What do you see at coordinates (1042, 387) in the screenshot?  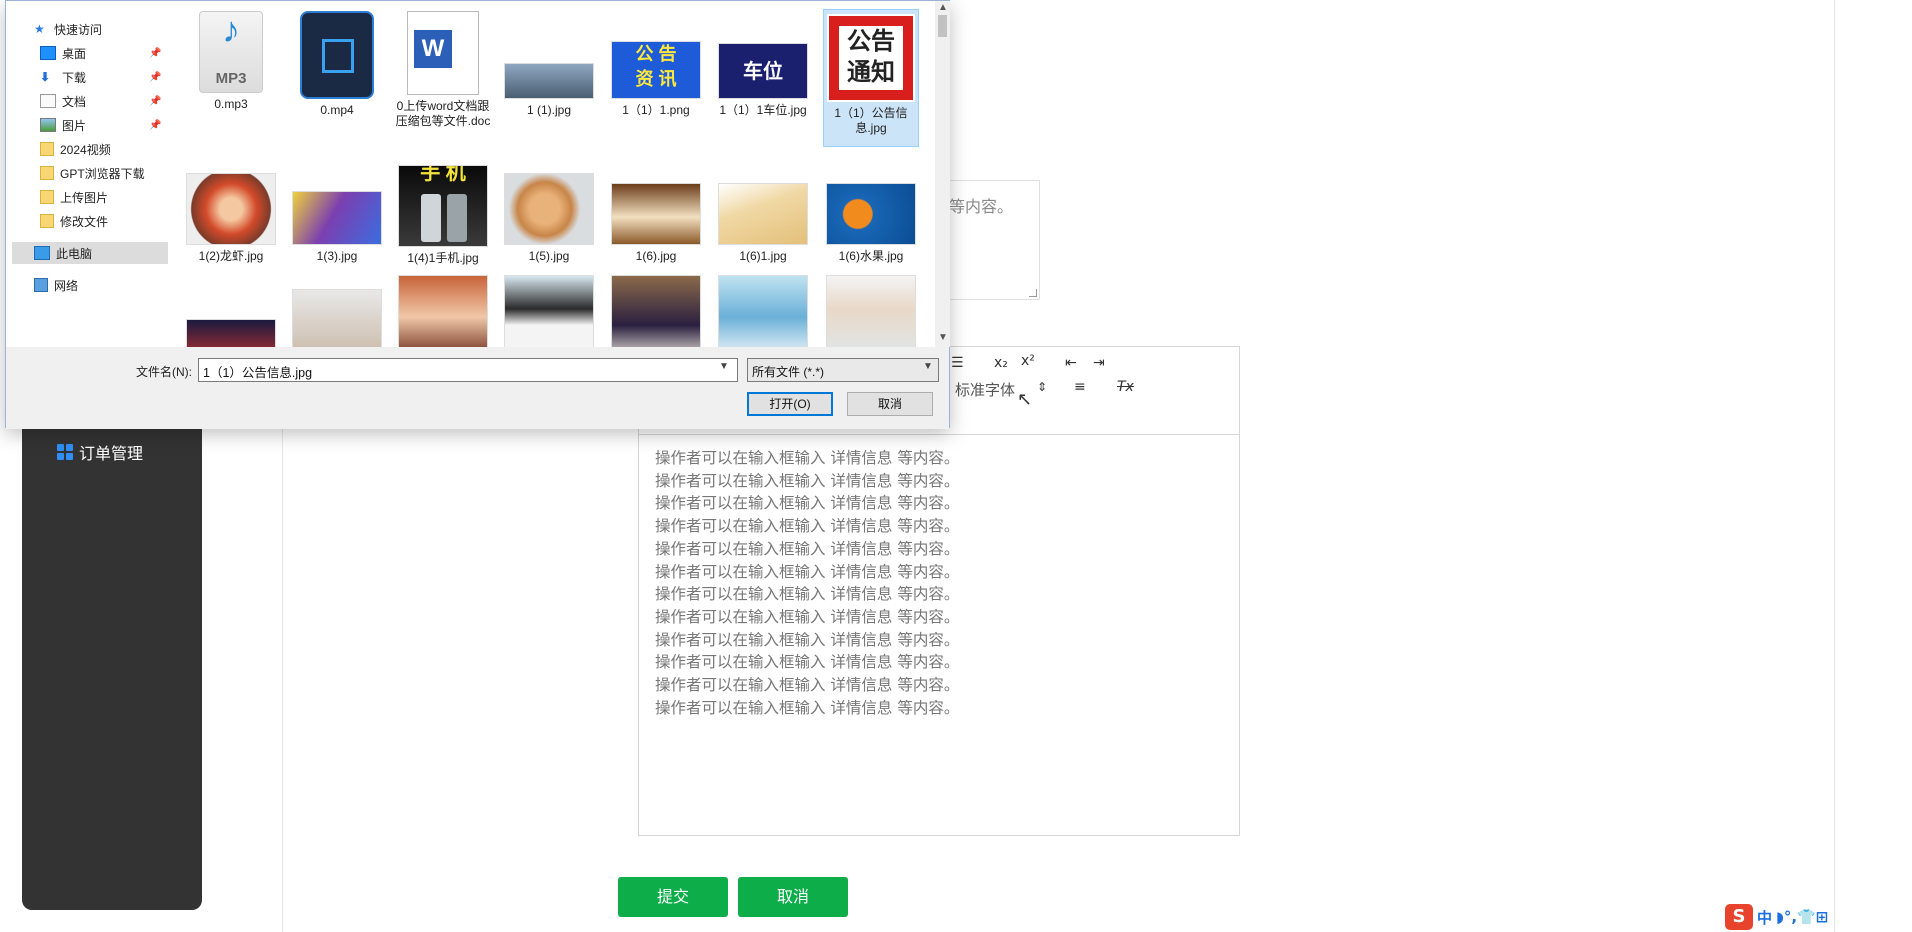 I see `font-select-arrow-icon: ⇕` at bounding box center [1042, 387].